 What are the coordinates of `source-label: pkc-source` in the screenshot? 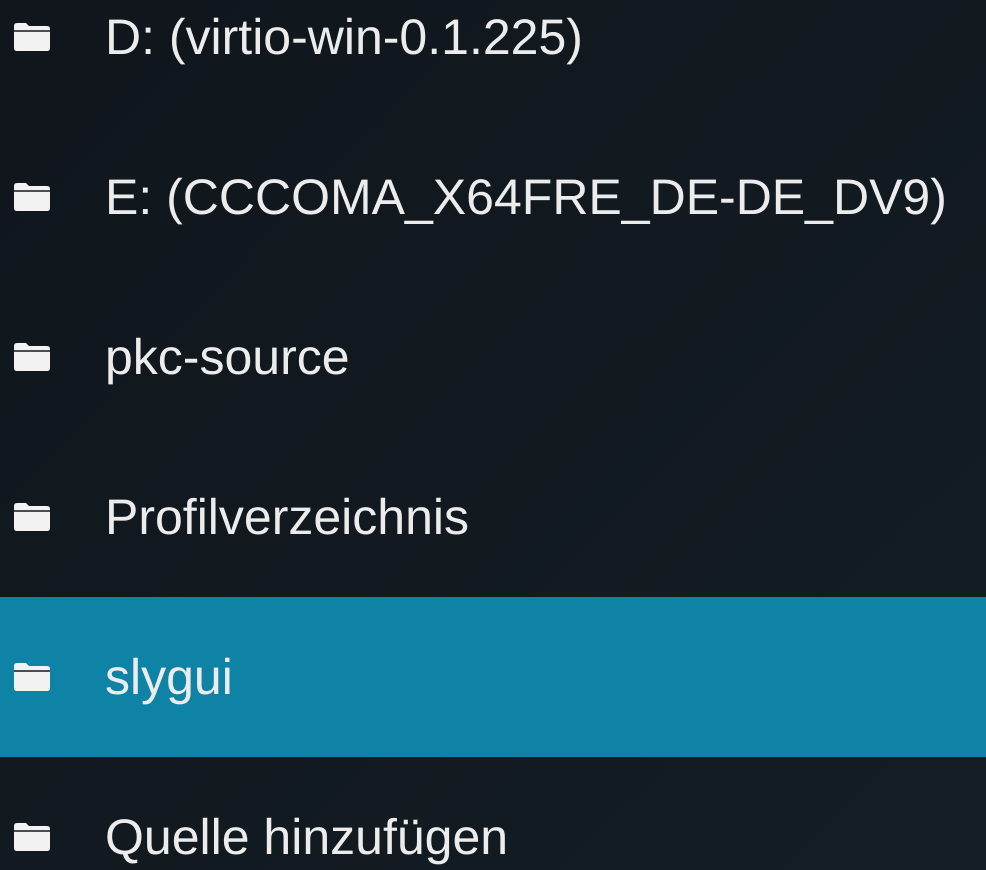 It's located at (227, 357).